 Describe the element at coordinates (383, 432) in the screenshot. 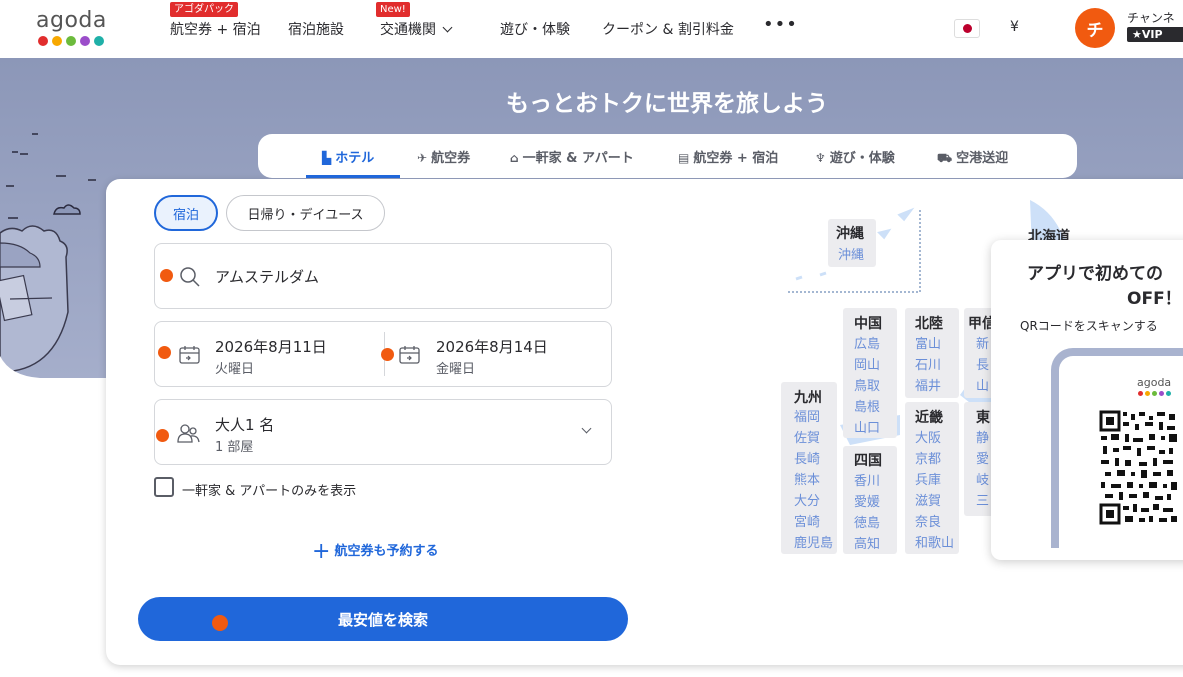

I see `guests-field: 大人1 名 1 部屋` at that location.